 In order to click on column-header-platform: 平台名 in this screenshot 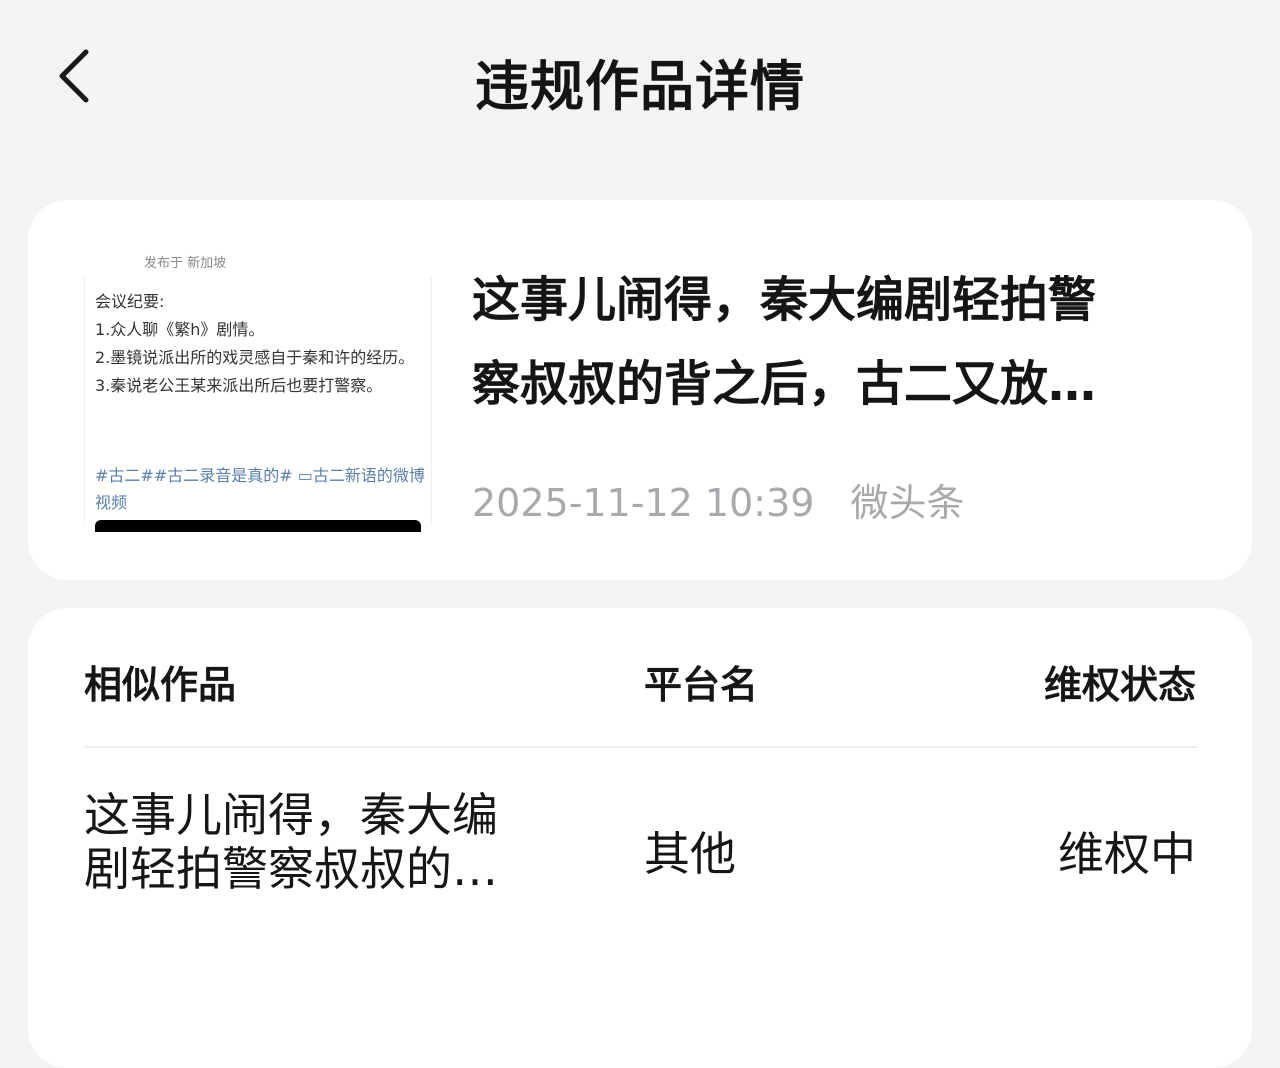, I will do `click(701, 685)`.